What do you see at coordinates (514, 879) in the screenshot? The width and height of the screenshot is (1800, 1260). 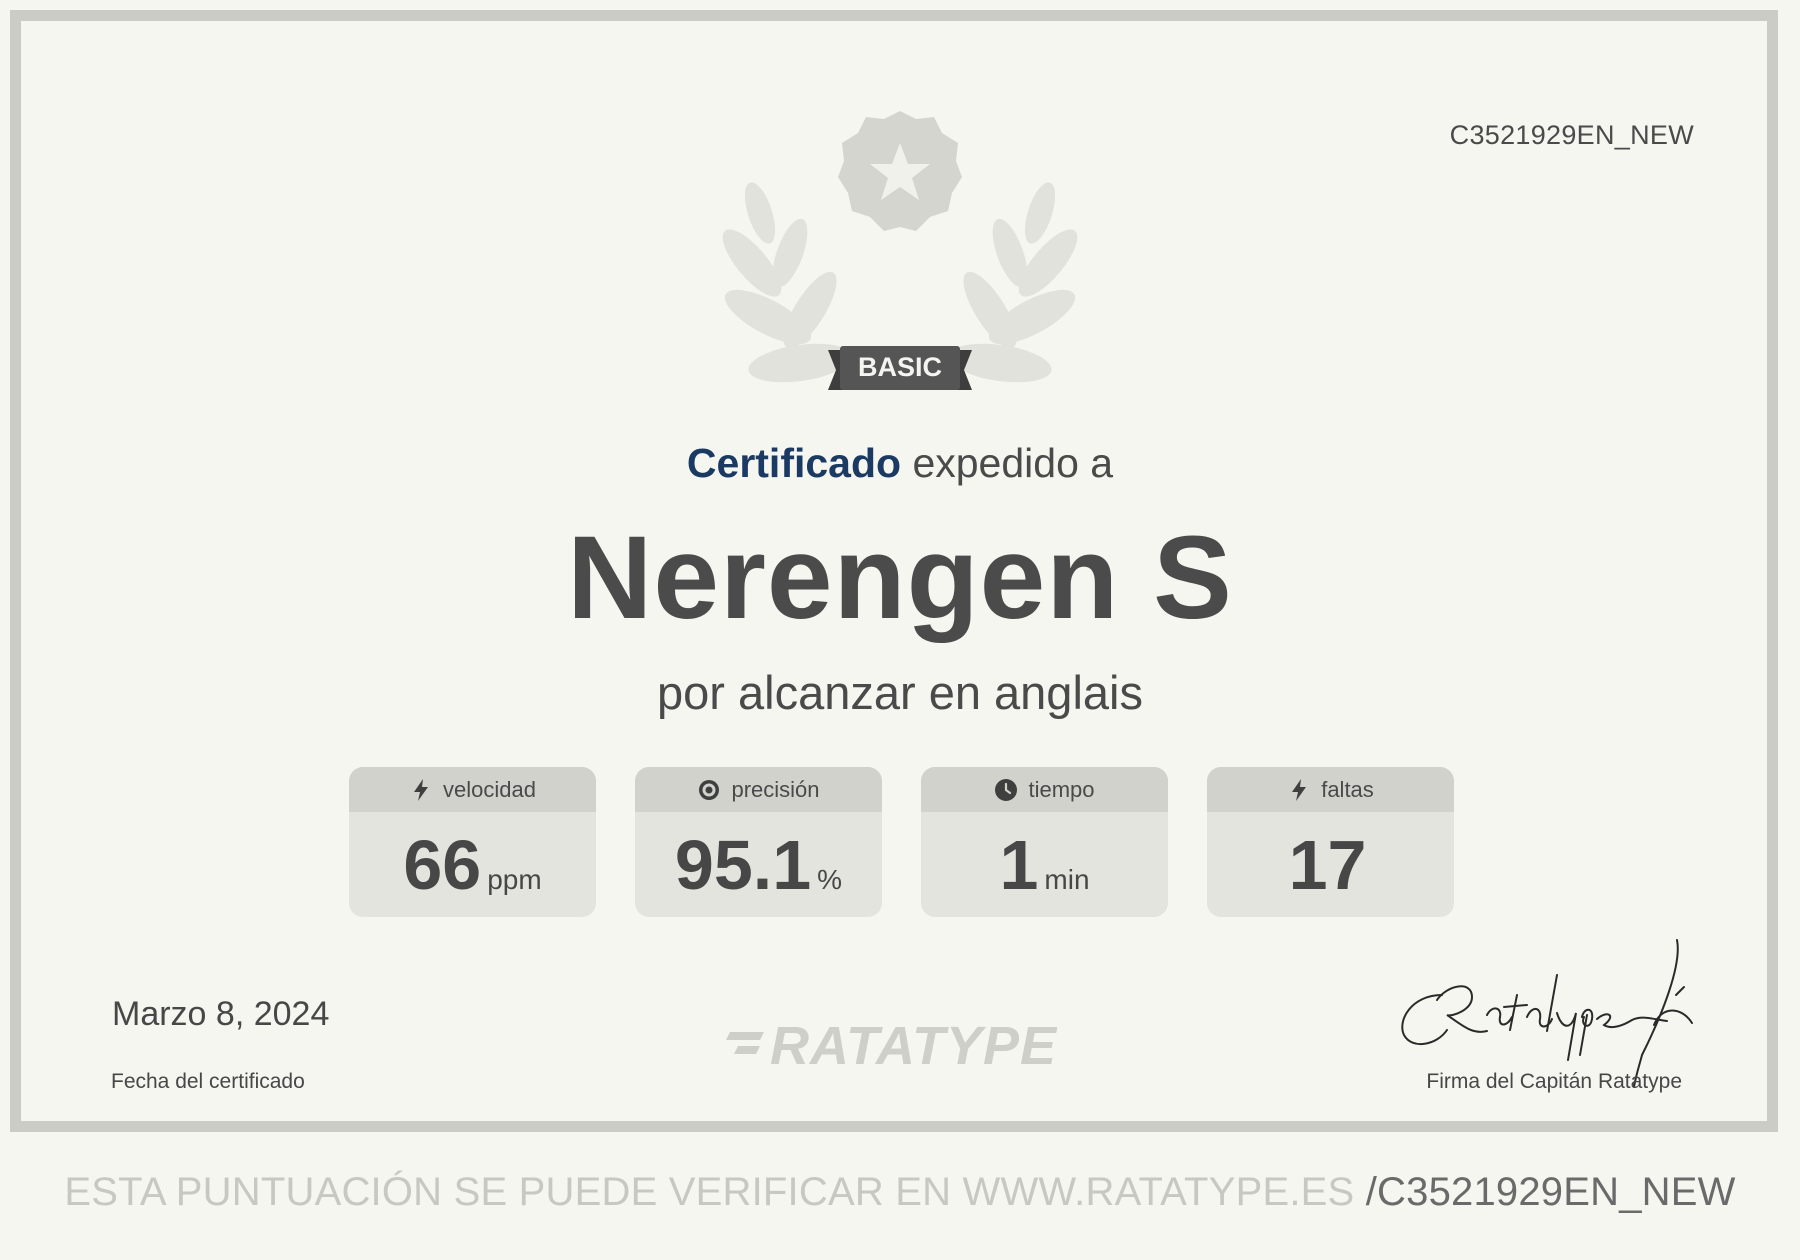 I see `stat-unit: ppm` at bounding box center [514, 879].